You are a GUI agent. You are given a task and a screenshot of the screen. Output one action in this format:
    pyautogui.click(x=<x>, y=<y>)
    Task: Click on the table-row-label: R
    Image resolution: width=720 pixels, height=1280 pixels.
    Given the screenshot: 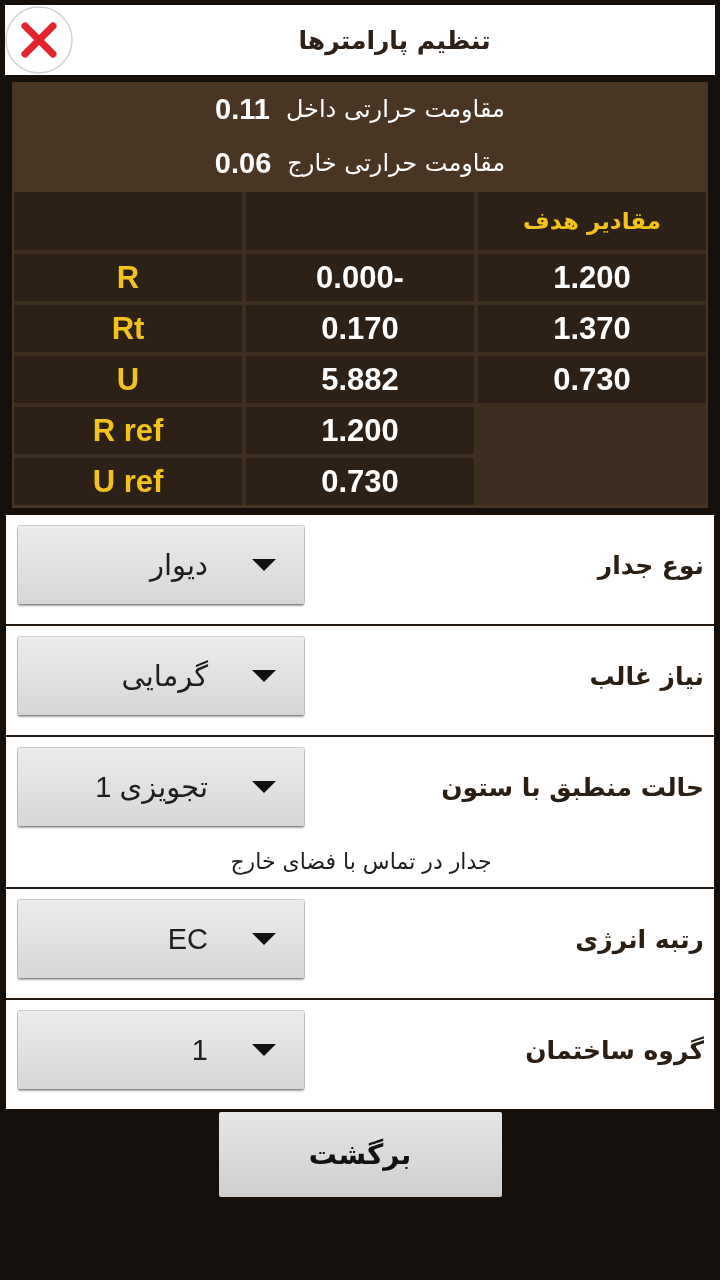 What is the action you would take?
    pyautogui.click(x=128, y=277)
    